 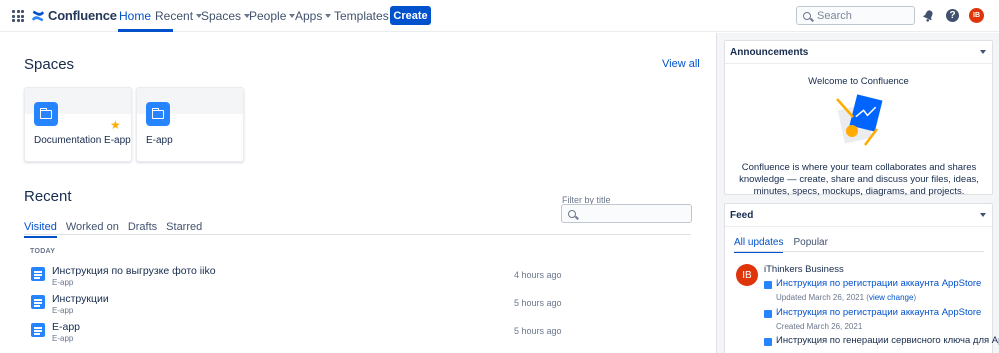 What do you see at coordinates (626, 213) in the screenshot?
I see `filter-by-title-input` at bounding box center [626, 213].